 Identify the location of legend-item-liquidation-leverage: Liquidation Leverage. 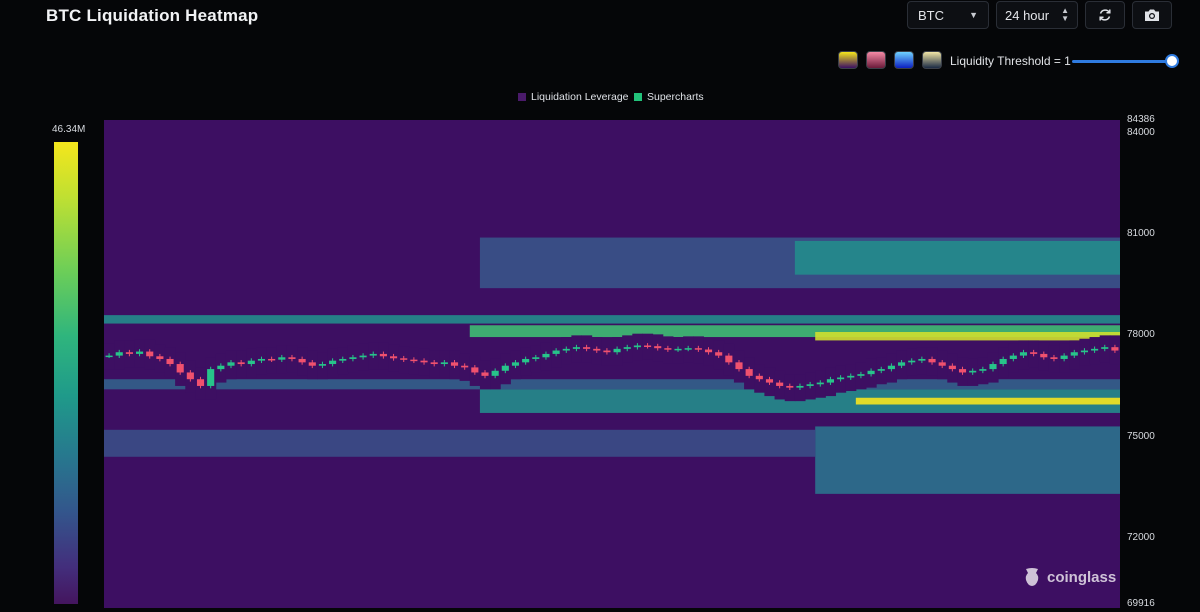
(573, 97).